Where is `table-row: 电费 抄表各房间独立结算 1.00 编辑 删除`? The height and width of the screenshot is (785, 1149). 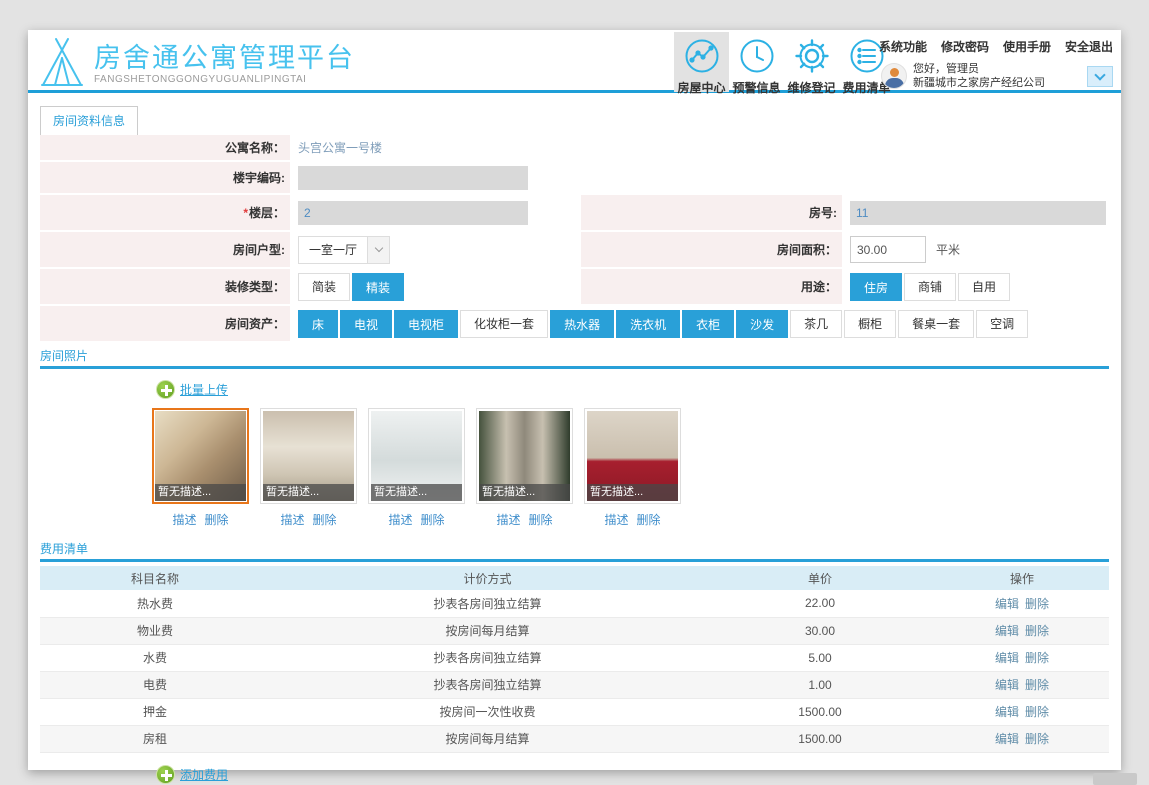
table-row: 电费 抄表各房间独立结算 1.00 编辑 删除 is located at coordinates (574, 685).